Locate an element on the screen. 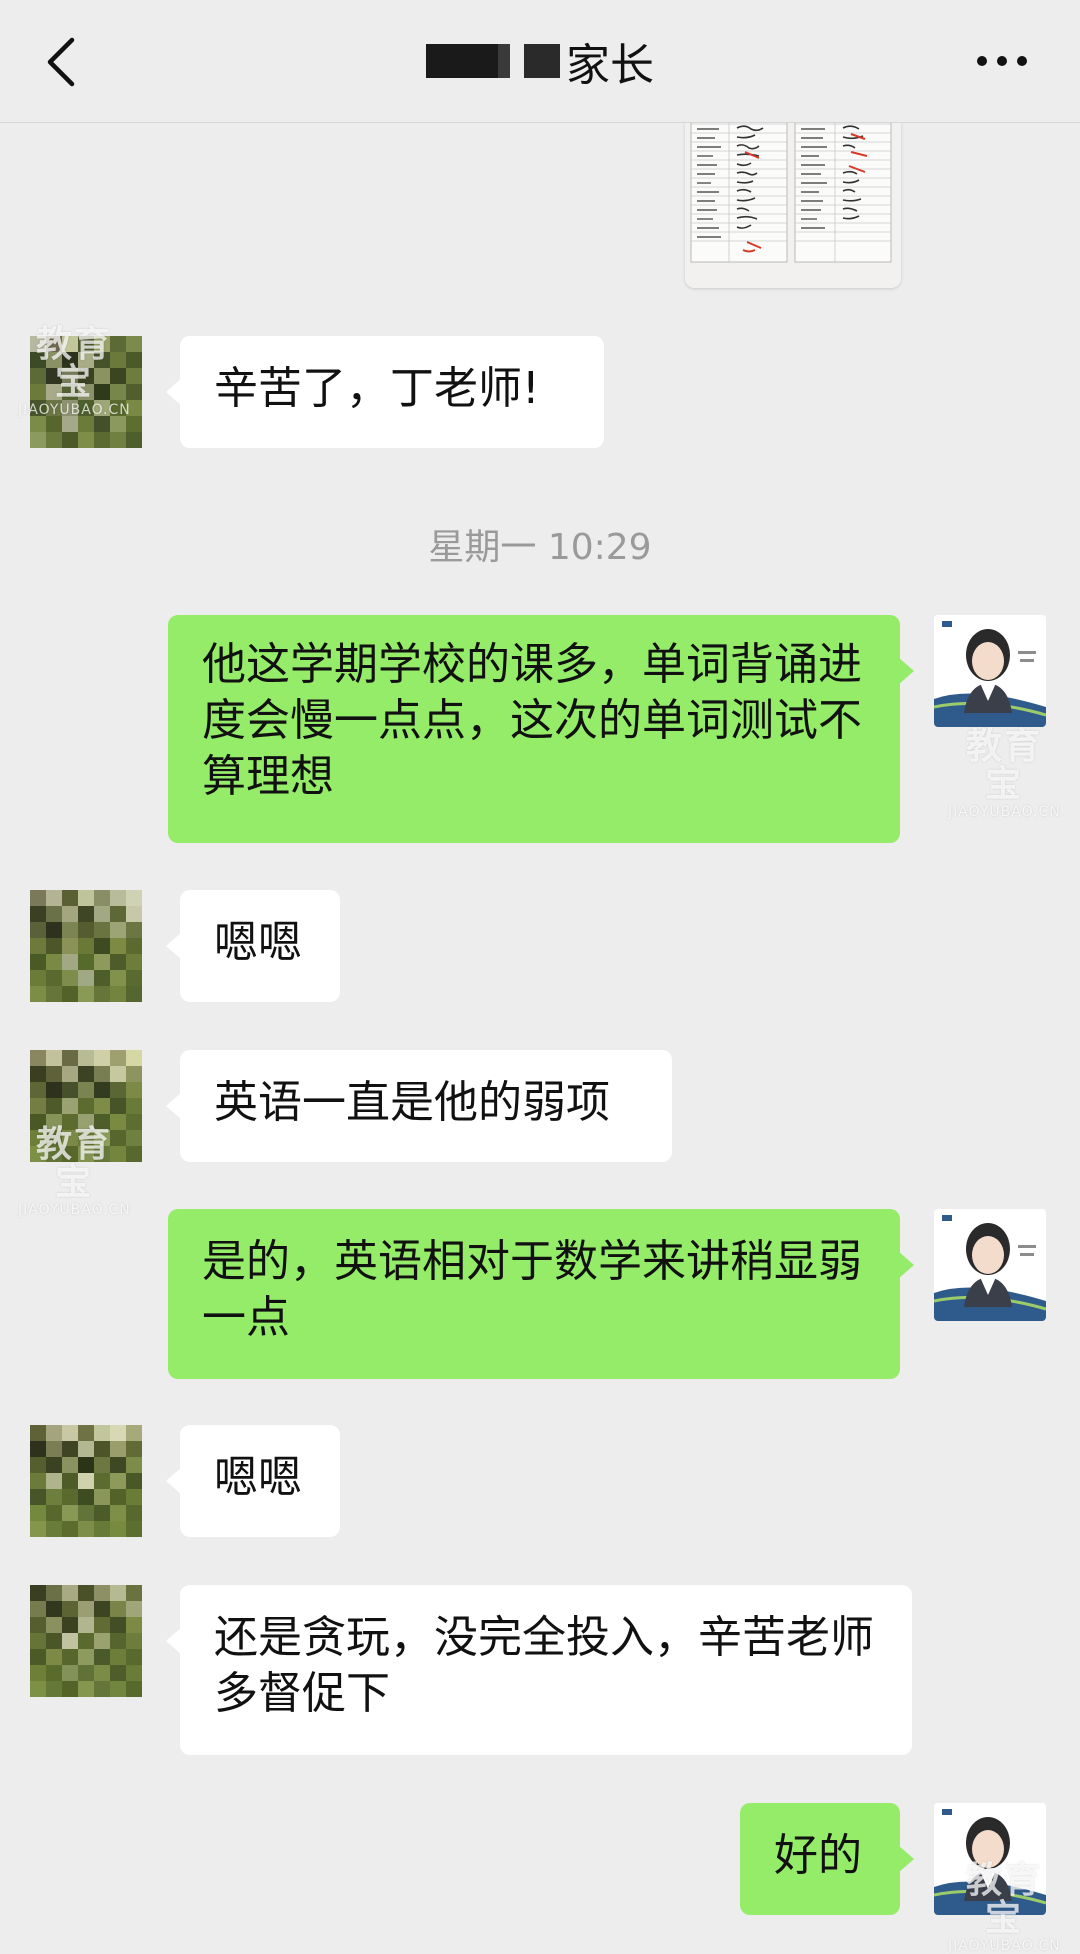  chat-header: 家长 is located at coordinates (540, 61).